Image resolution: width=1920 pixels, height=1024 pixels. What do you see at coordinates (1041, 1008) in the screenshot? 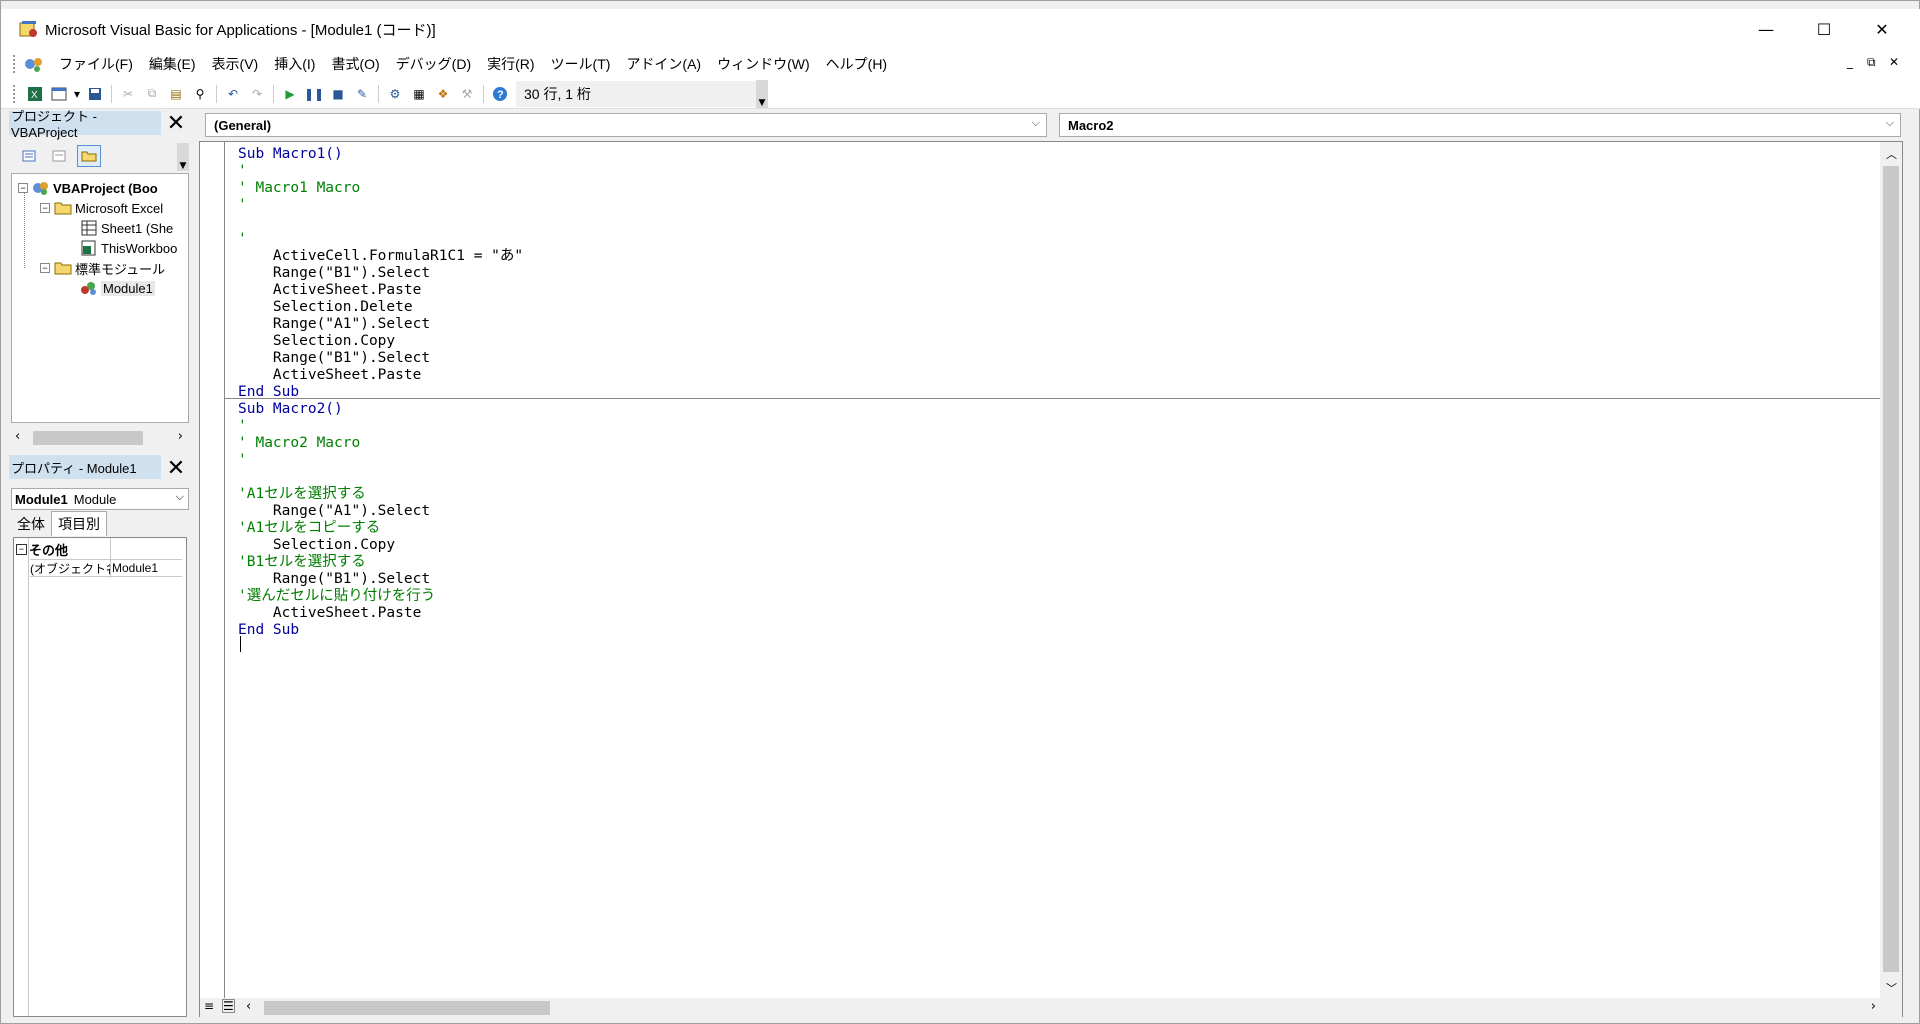
I see `code-hscrollbar: ≡ ☰ ‹ ›` at bounding box center [1041, 1008].